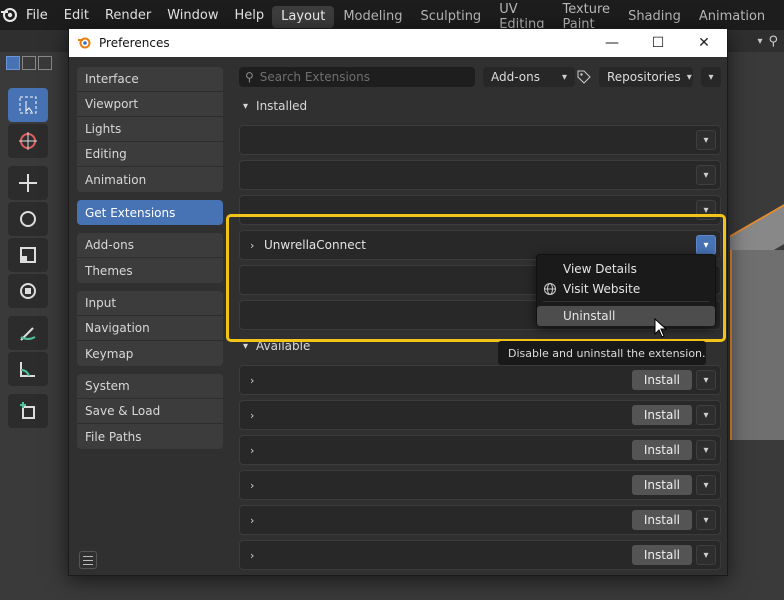  Describe the element at coordinates (28, 369) in the screenshot. I see `measure-tool-icon` at that location.